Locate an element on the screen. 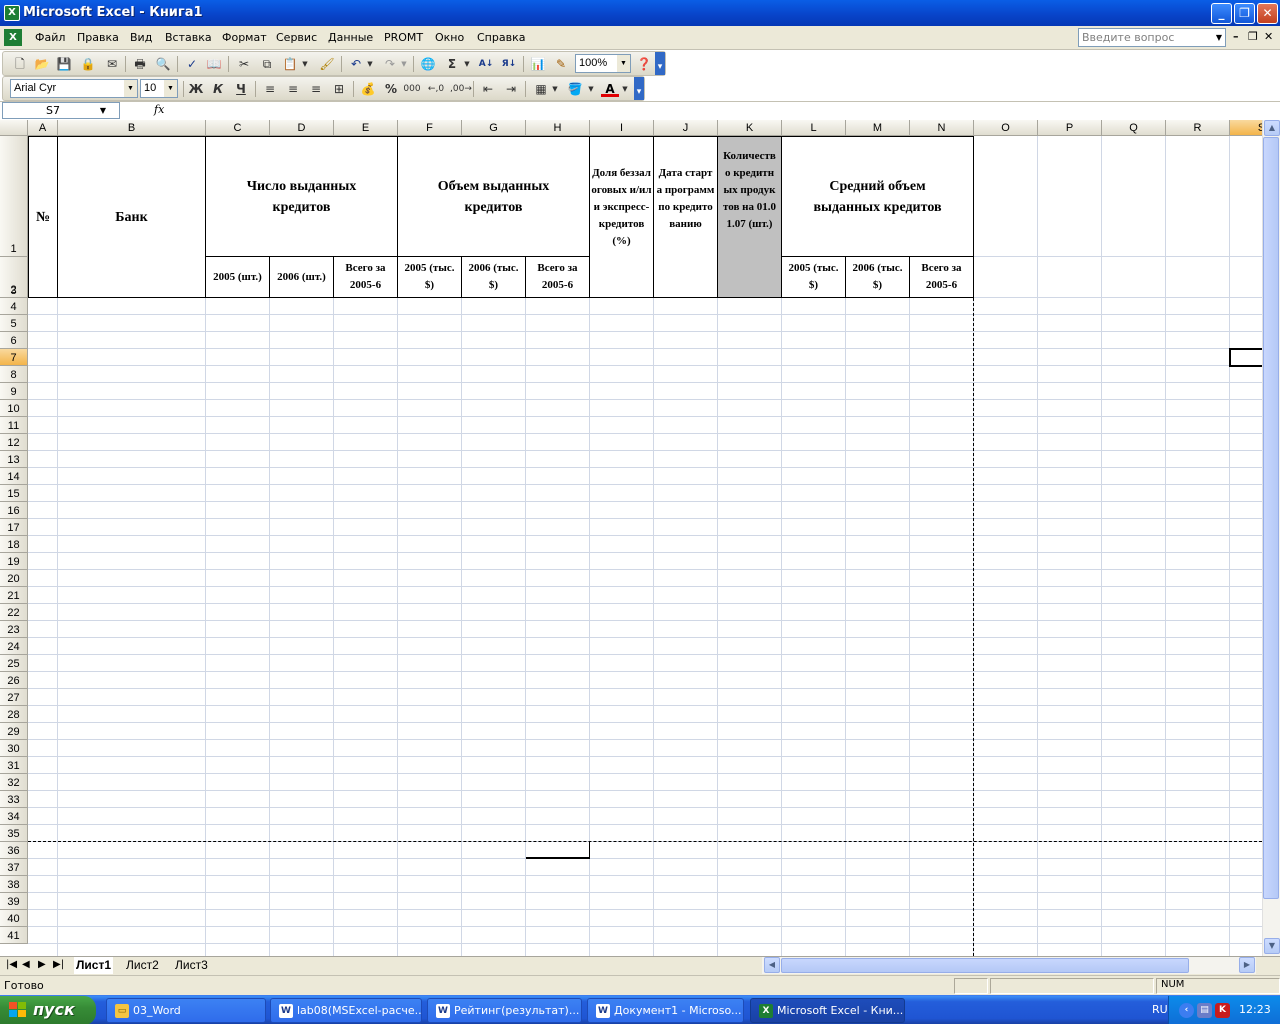 The height and width of the screenshot is (1024, 1280). row-header: 31 is located at coordinates (14, 765).